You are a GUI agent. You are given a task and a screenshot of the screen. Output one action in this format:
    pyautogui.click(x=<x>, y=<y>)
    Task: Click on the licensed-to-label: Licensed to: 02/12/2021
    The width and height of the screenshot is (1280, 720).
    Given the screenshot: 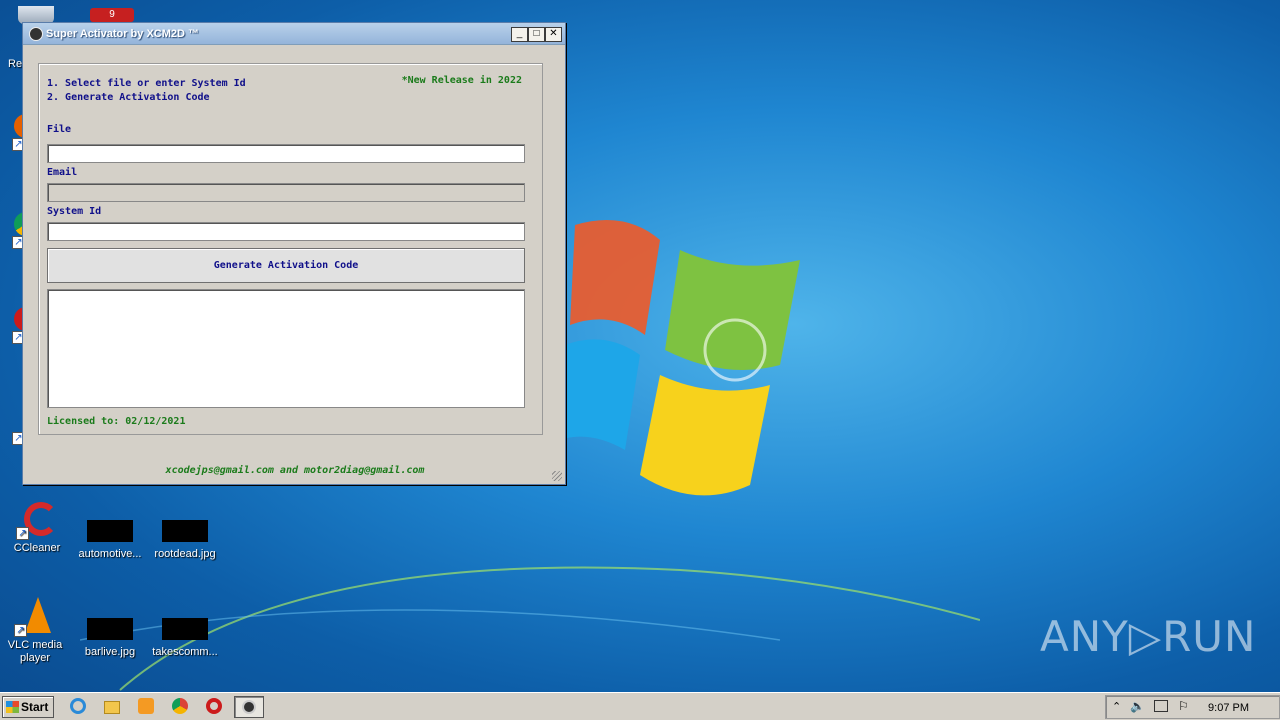 What is the action you would take?
    pyautogui.click(x=116, y=421)
    